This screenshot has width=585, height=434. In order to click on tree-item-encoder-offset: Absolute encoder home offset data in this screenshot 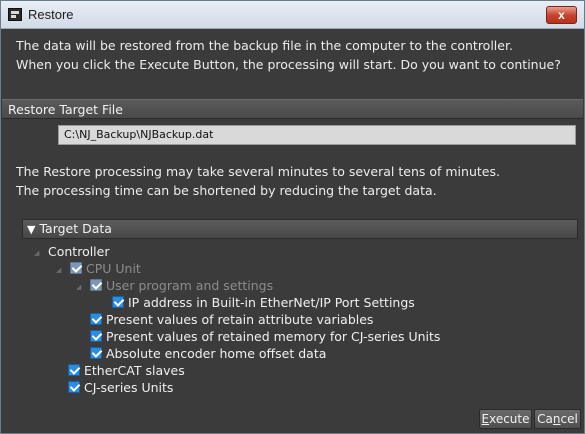, I will do `click(208, 353)`.